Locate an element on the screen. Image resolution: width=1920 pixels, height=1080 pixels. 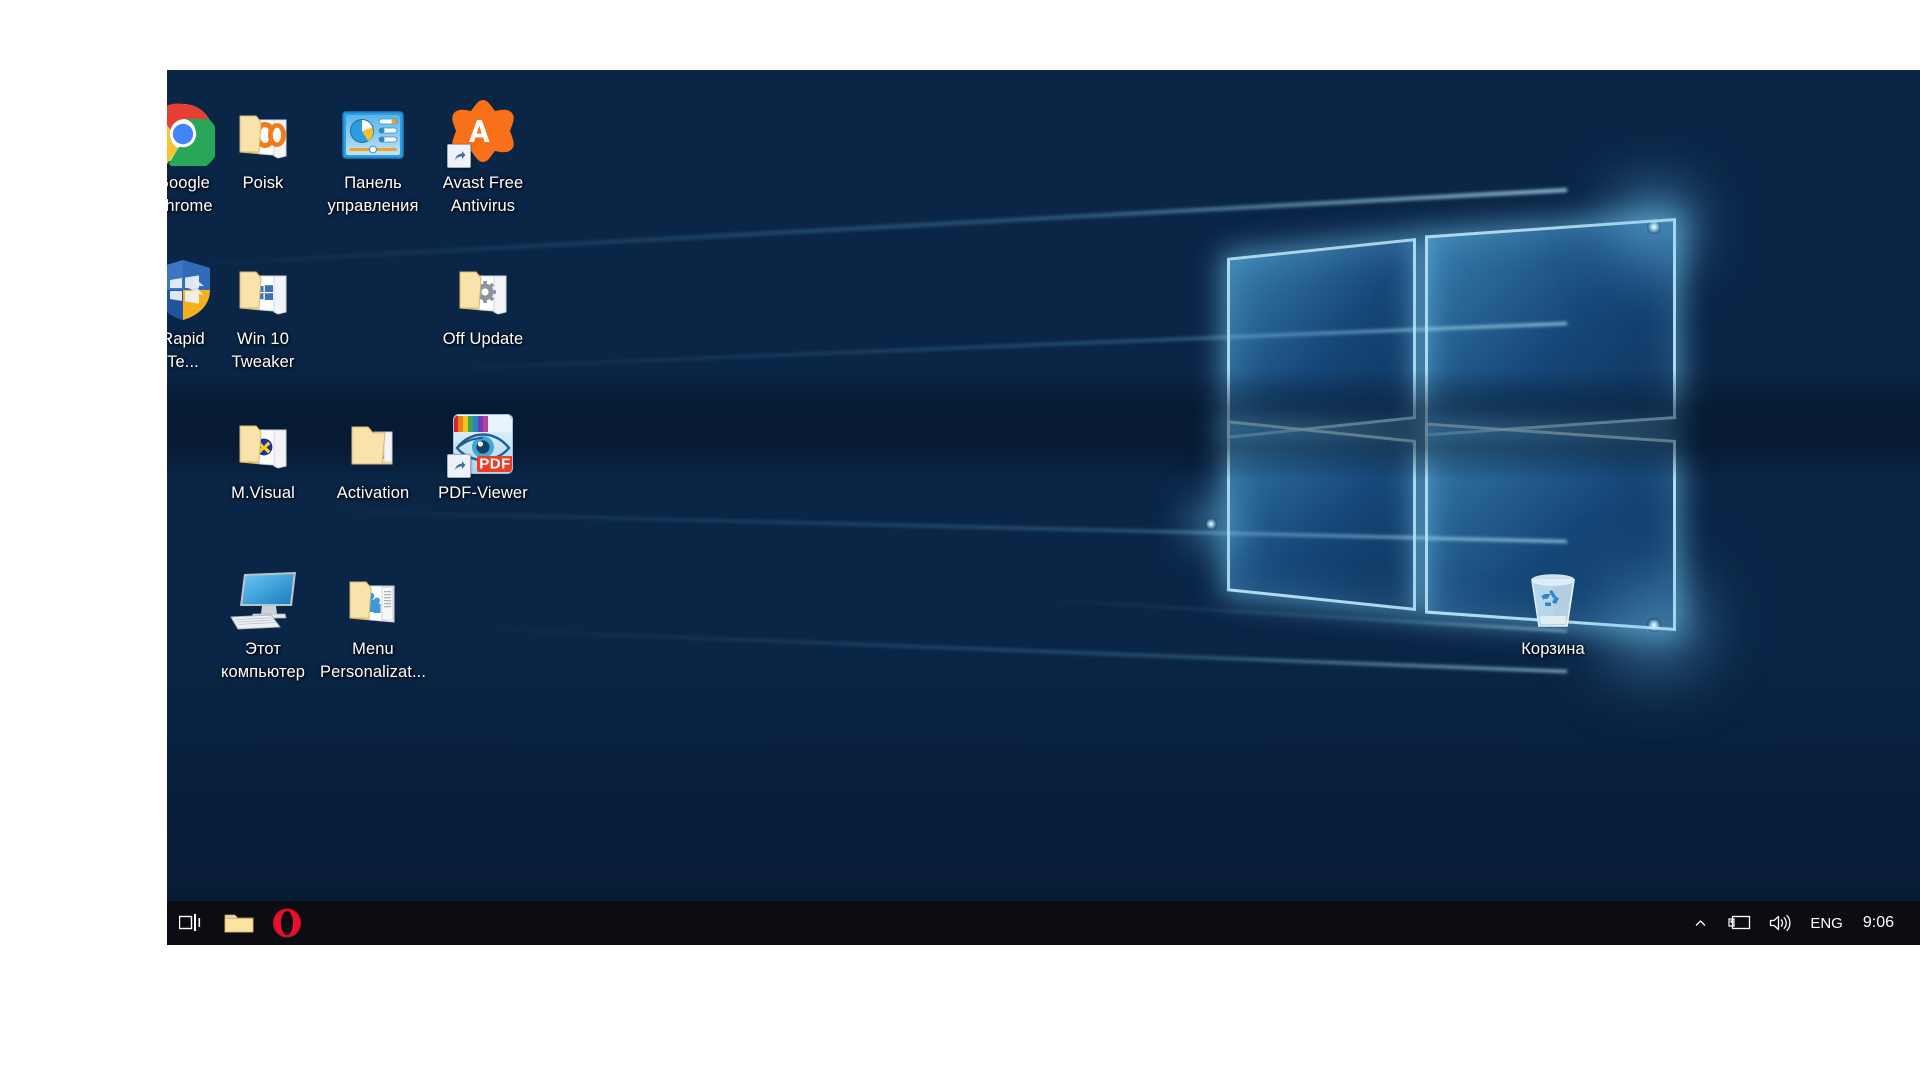
network-button is located at coordinates (1740, 923).